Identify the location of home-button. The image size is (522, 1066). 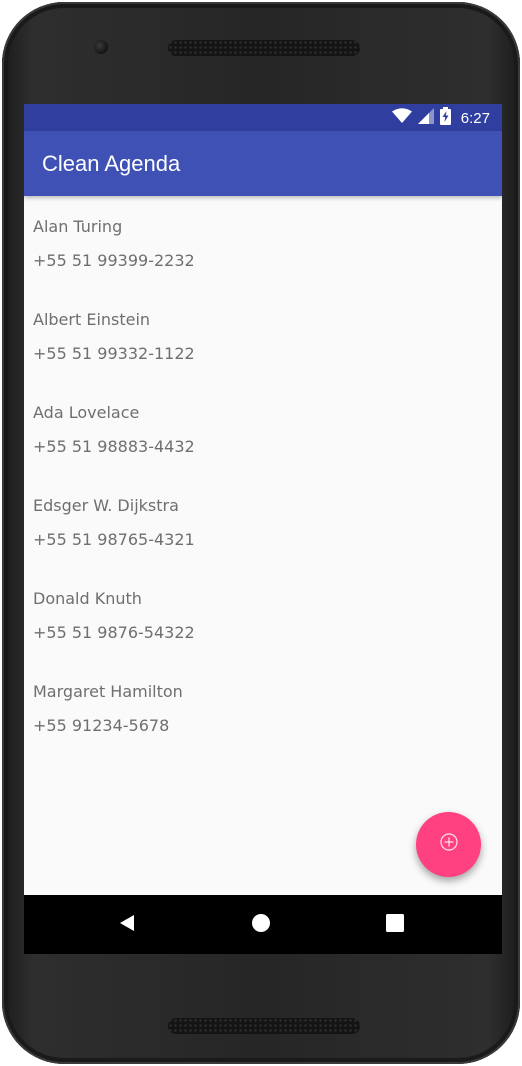
(261, 925).